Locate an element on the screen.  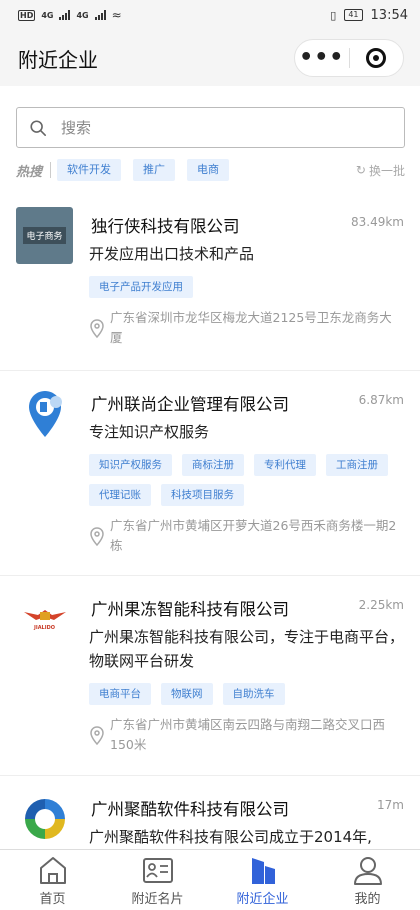
company-distance: 6.87km is located at coordinates (381, 400).